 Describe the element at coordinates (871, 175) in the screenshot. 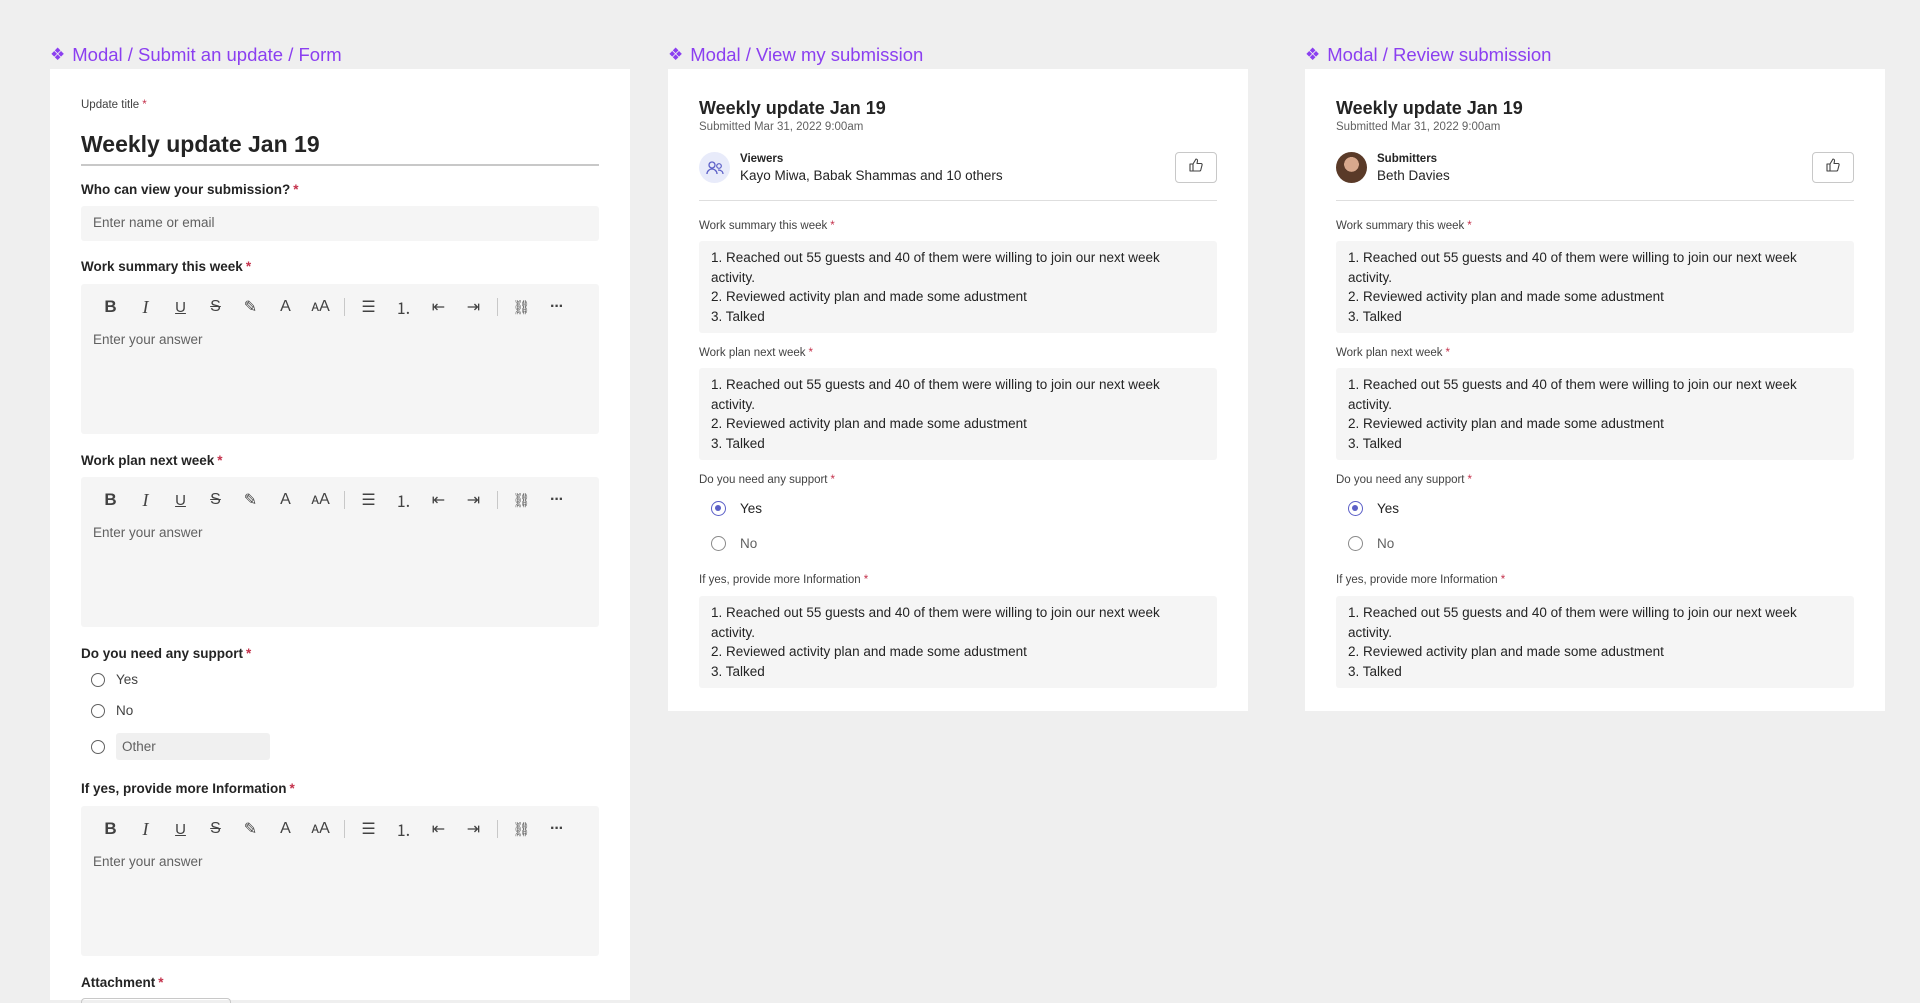

I see `viewers-names: Kayo Miwa, Babak Shammas and 10 others` at that location.